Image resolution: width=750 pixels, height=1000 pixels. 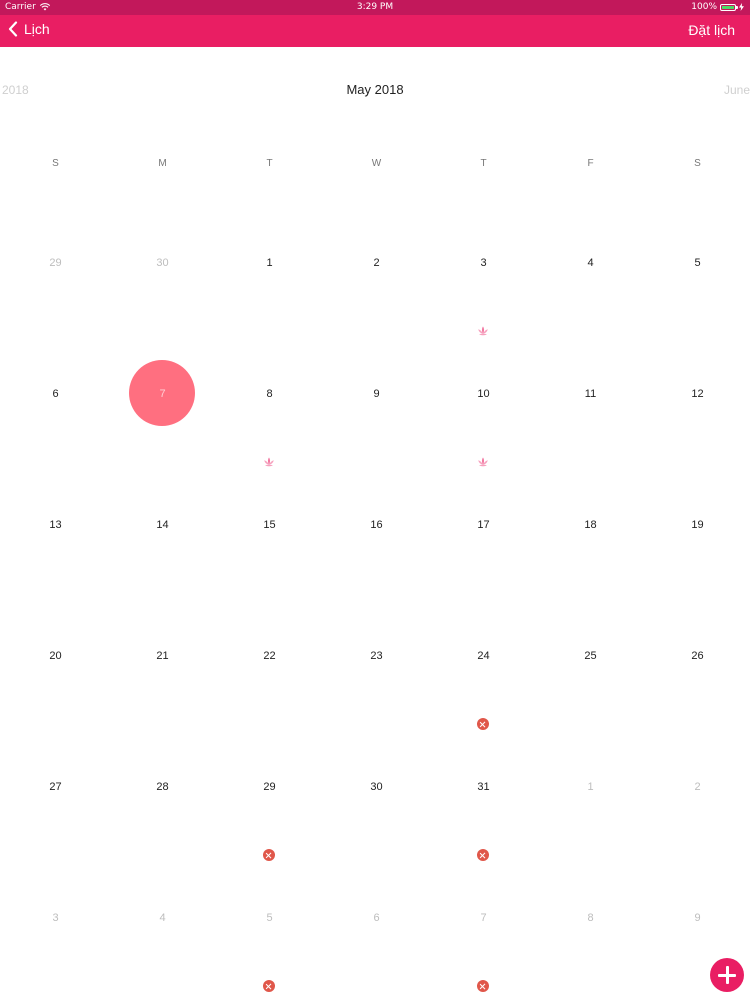 What do you see at coordinates (162, 163) in the screenshot?
I see `weekday-label: M` at bounding box center [162, 163].